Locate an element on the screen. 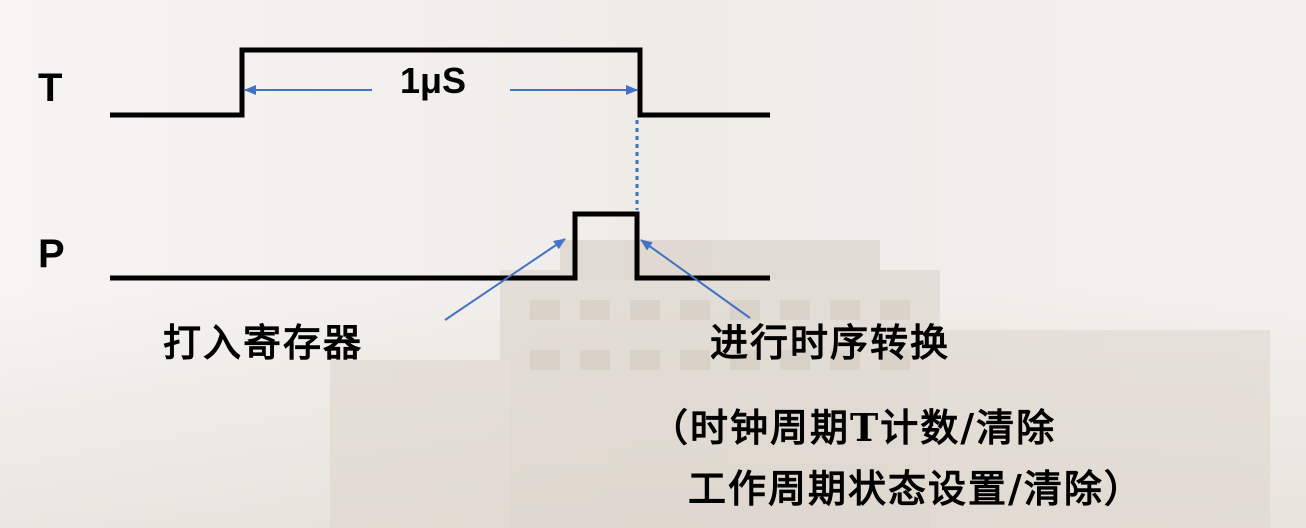 The width and height of the screenshot is (1306, 528). signal-label-p: P is located at coordinates (51, 254).